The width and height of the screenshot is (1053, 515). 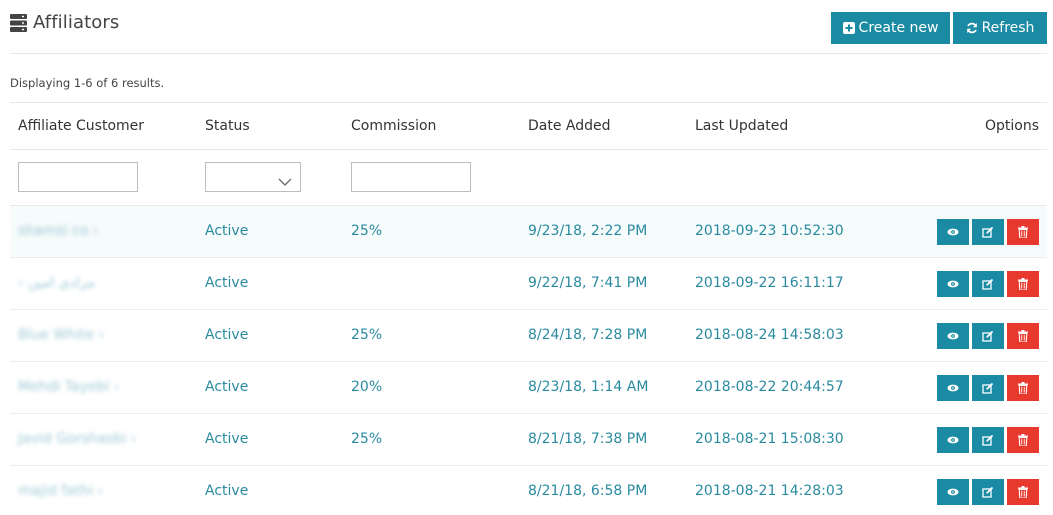 What do you see at coordinates (1011, 126) in the screenshot?
I see `col-options: Options` at bounding box center [1011, 126].